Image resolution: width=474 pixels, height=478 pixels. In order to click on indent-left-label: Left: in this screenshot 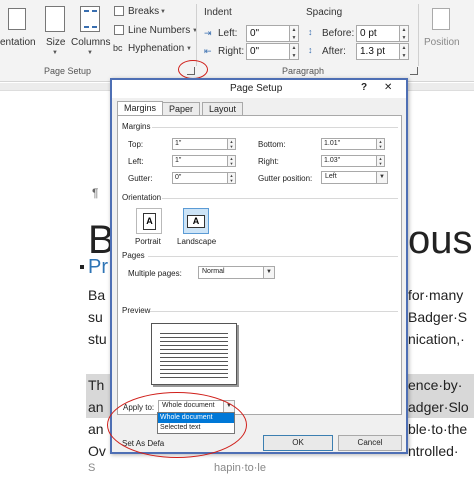, I will do `click(228, 33)`.